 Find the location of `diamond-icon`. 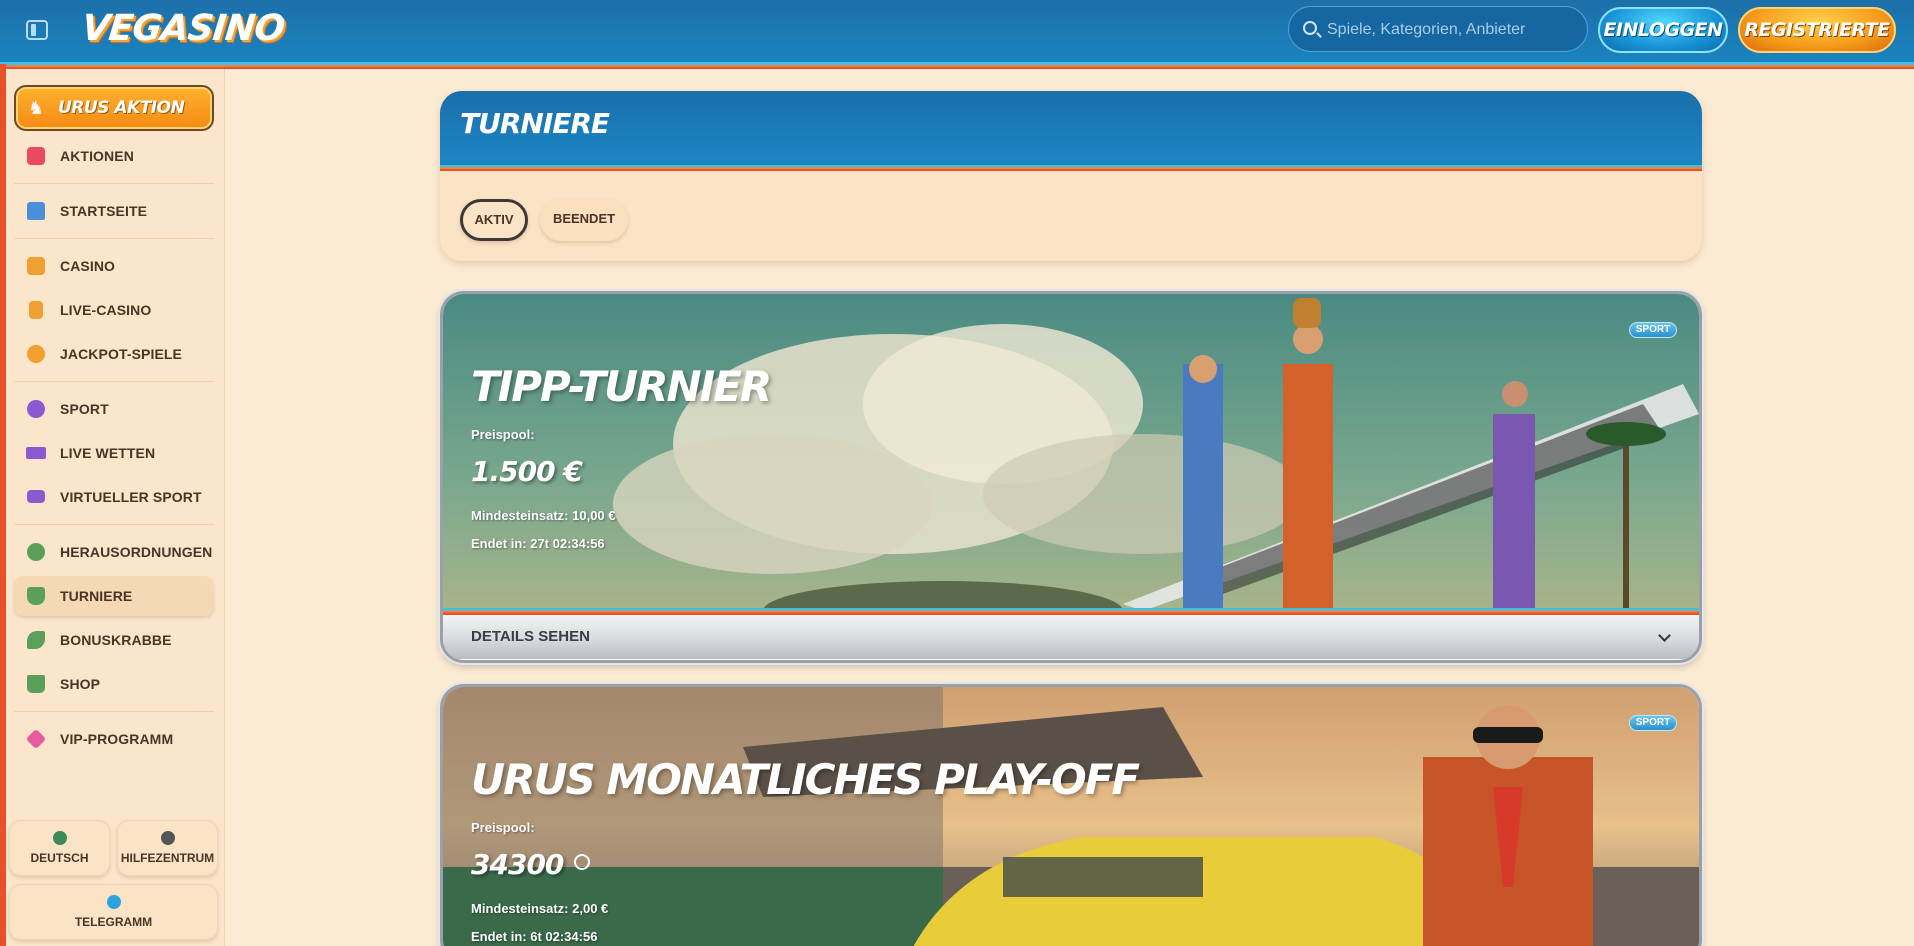

diamond-icon is located at coordinates (36, 739).